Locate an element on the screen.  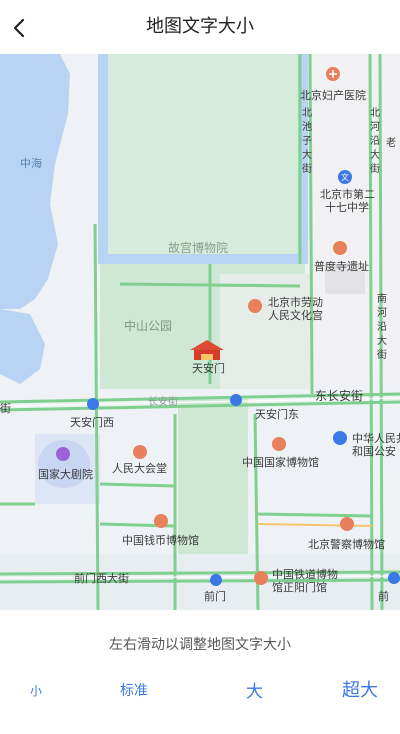
label-prc-1: 中华人民共 is located at coordinates (376, 438).